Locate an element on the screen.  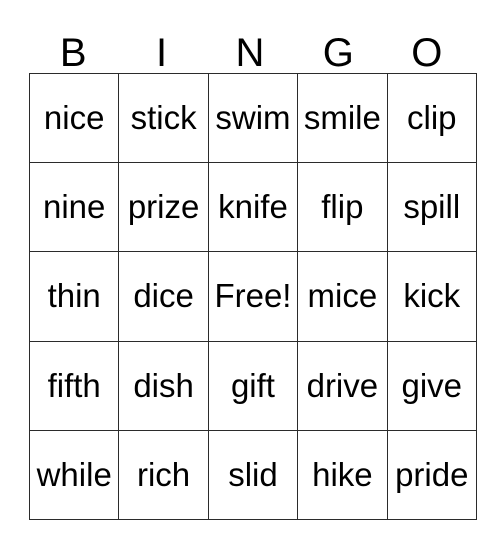
bingo-cell-i4: dish is located at coordinates (163, 385).